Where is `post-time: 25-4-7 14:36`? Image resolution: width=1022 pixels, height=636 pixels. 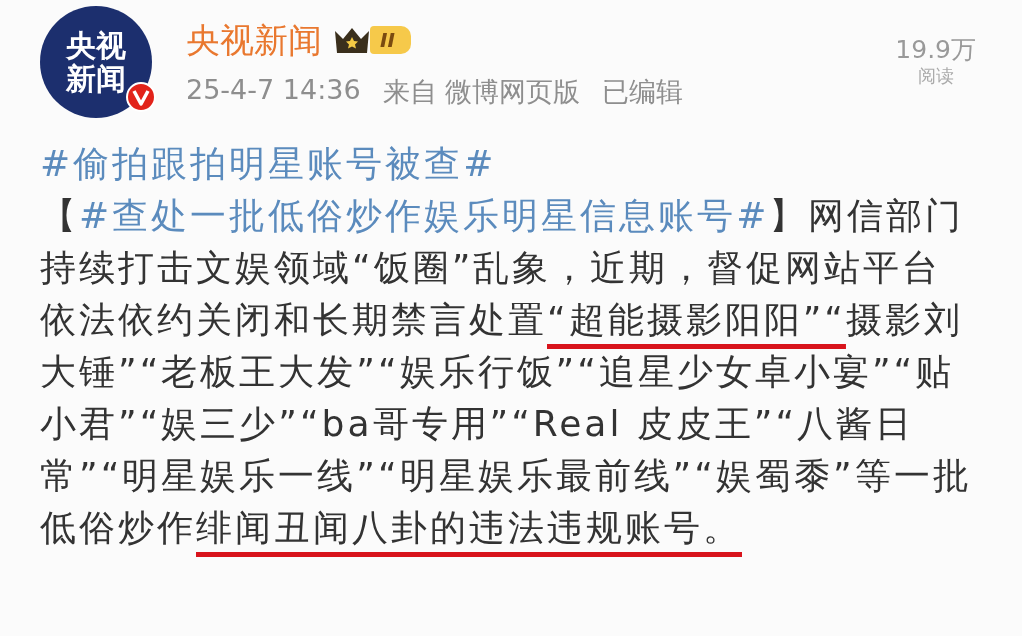
post-time: 25-4-7 14:36 is located at coordinates (273, 90).